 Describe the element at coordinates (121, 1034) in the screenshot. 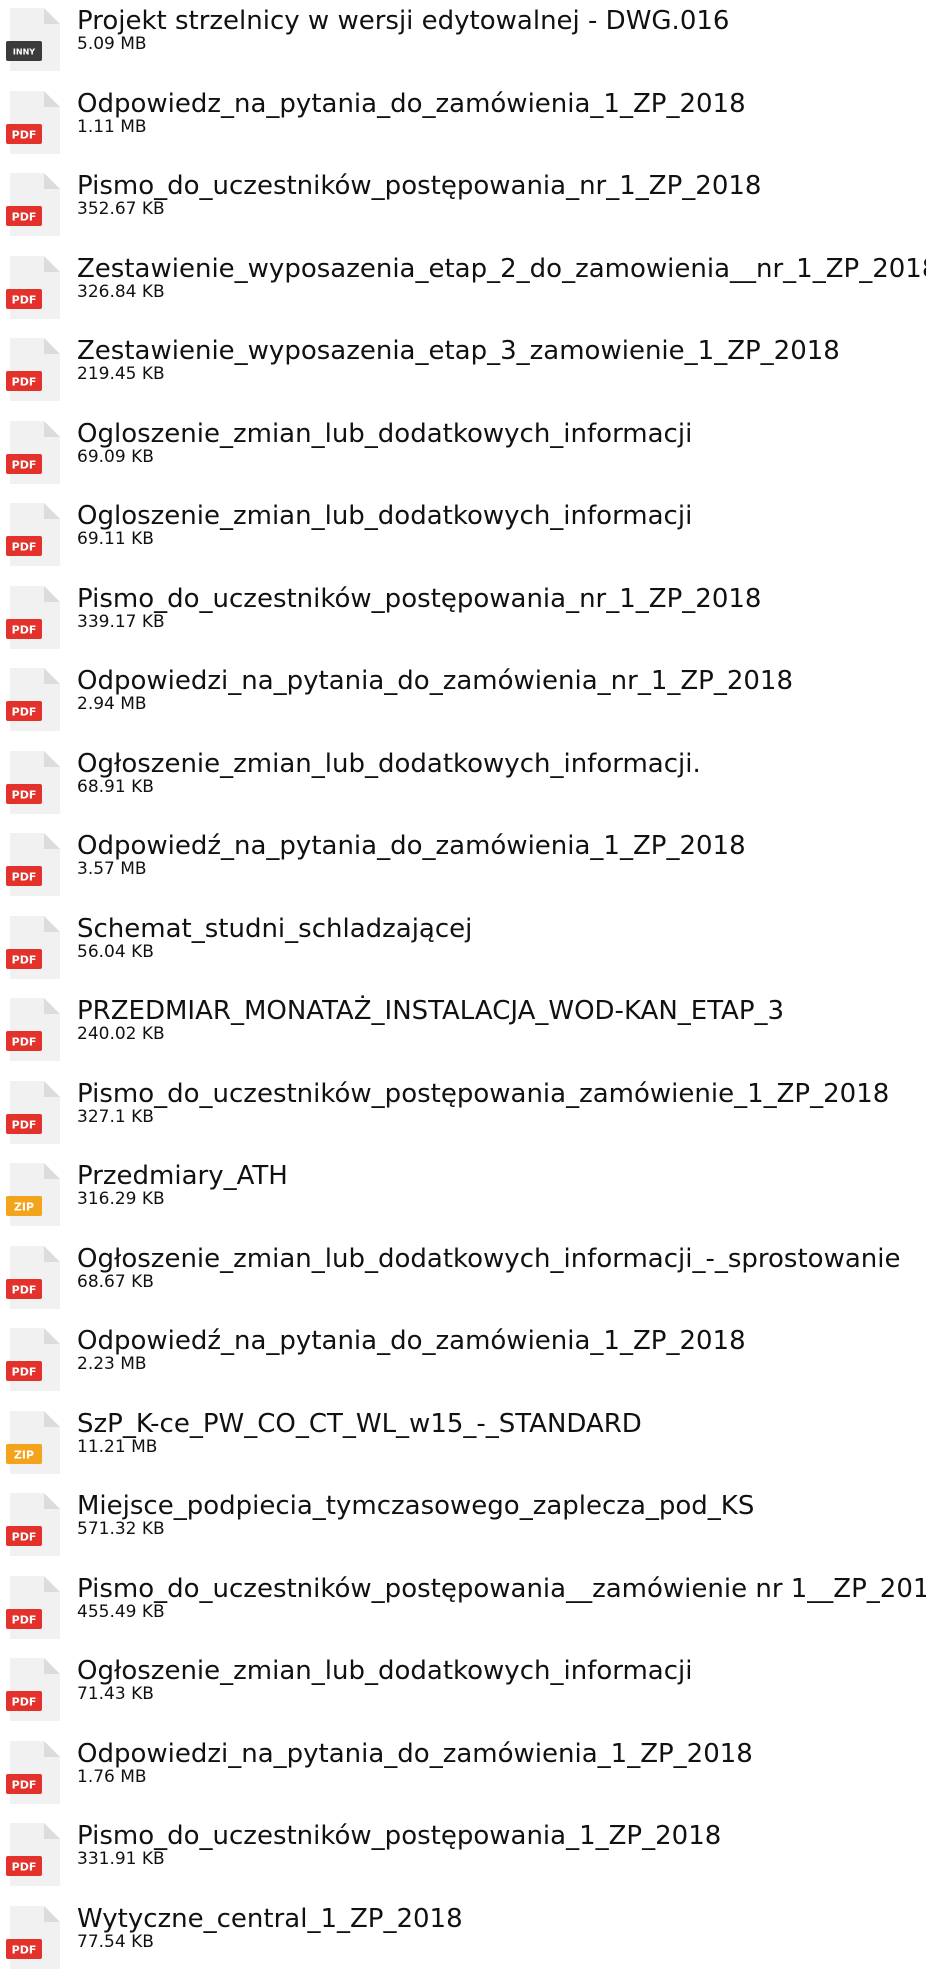

I see `file-size: 240.02 KB` at that location.